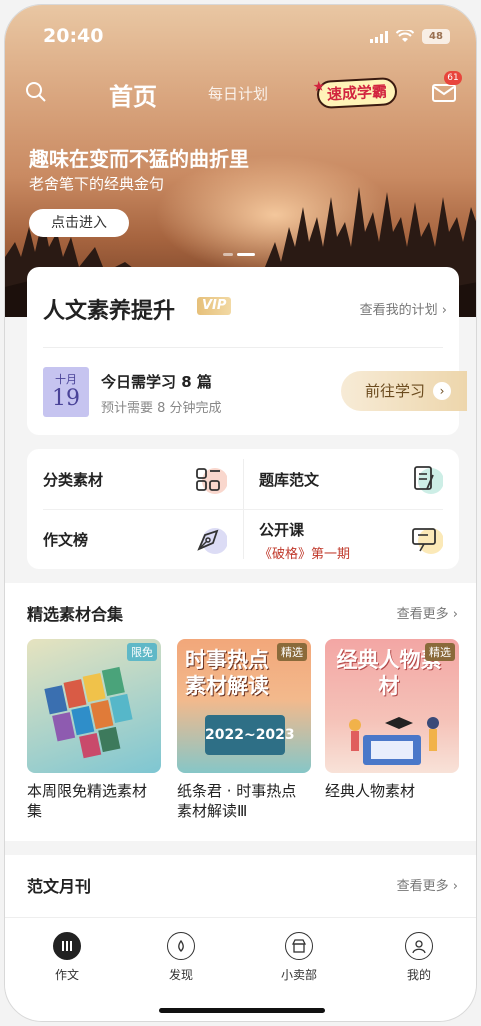 The height and width of the screenshot is (1026, 481). I want to click on tab-profile: 我的, so click(419, 957).